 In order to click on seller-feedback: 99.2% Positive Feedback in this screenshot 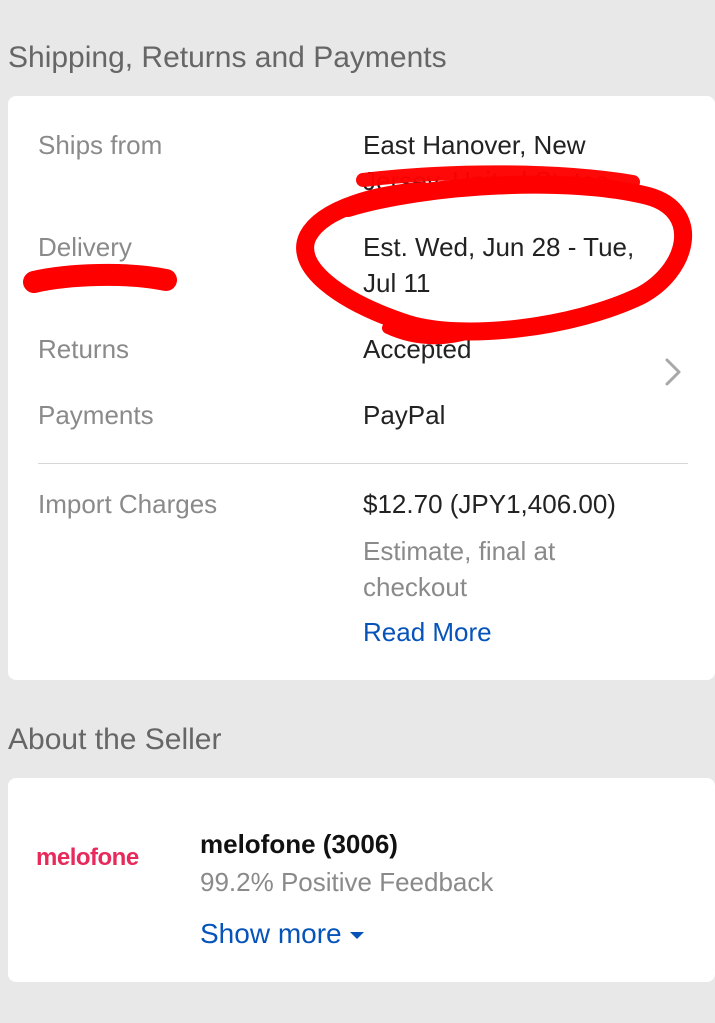, I will do `click(347, 882)`.